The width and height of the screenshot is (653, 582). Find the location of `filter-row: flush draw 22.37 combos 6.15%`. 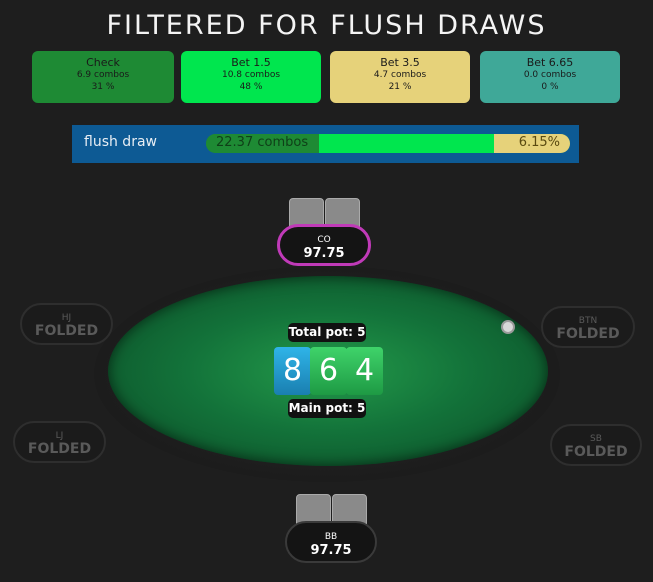

filter-row: flush draw 22.37 combos 6.15% is located at coordinates (325, 144).